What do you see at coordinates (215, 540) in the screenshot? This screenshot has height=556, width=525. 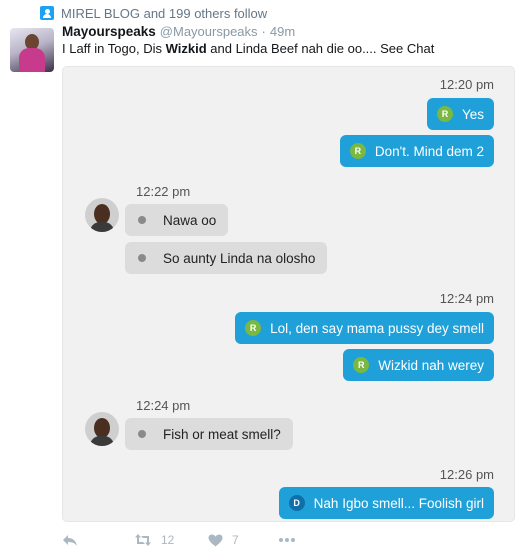 I see `heart-icon` at bounding box center [215, 540].